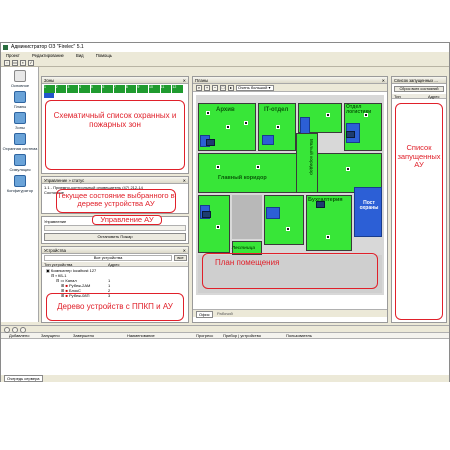  What do you see at coordinates (115, 180) in the screenshot?
I see `state-panel-header: Управление » статус ✕` at bounding box center [115, 180].